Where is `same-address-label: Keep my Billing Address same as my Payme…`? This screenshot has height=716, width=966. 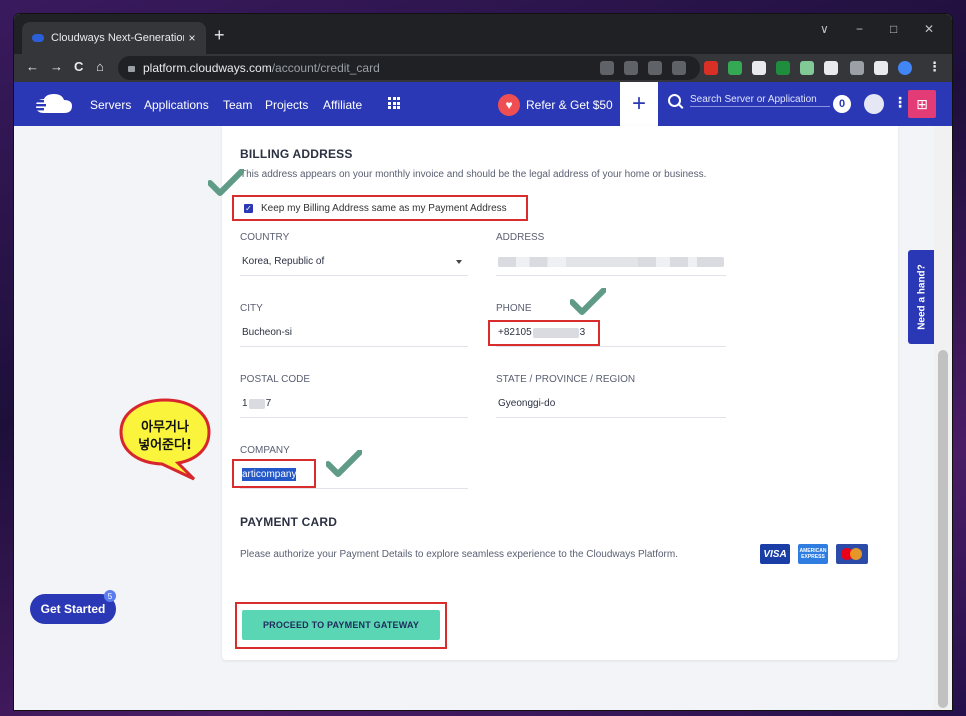
same-address-label: Keep my Billing Address same as my Payme… is located at coordinates (384, 208).